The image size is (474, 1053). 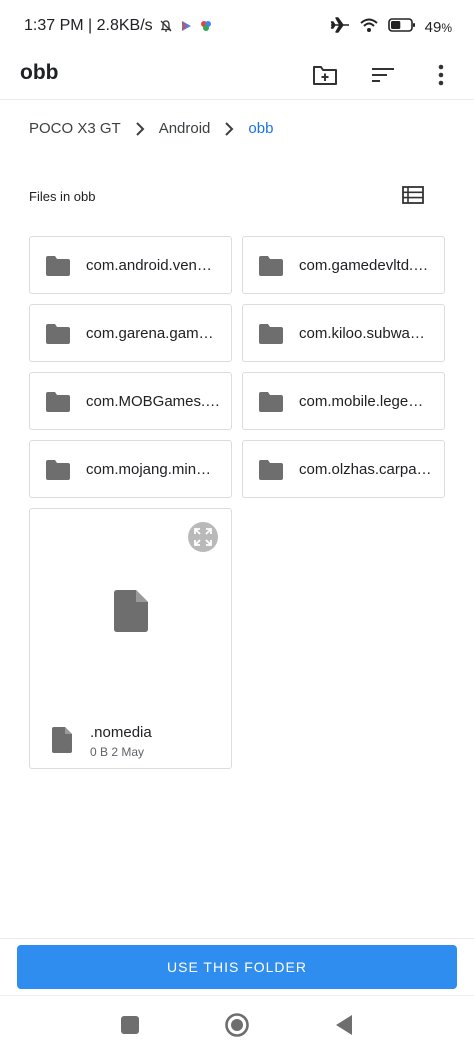 What do you see at coordinates (237, 76) in the screenshot?
I see `app-bar: obb` at bounding box center [237, 76].